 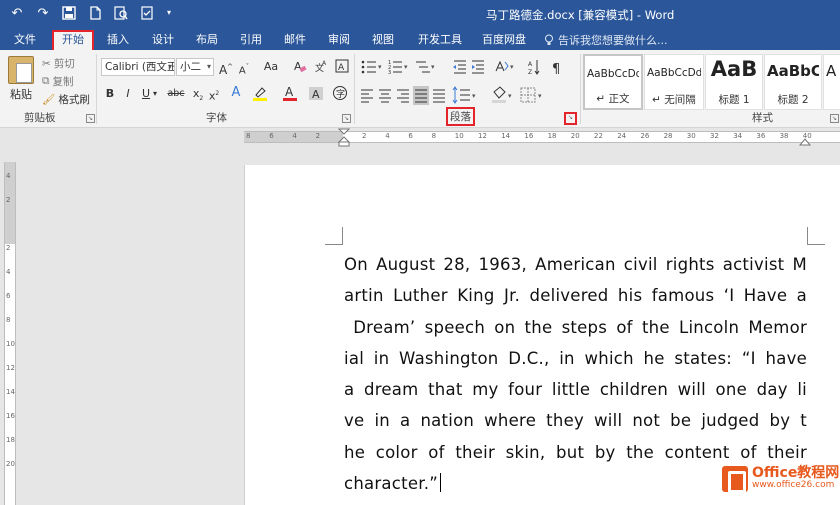 What do you see at coordinates (420, 138) in the screenshot?
I see `horizontal-ruler: 8 6 4 2 2 4 6 8 10 12 14 16 18 20 22 24 26 28 30 32 34 36 38 40` at bounding box center [420, 138].